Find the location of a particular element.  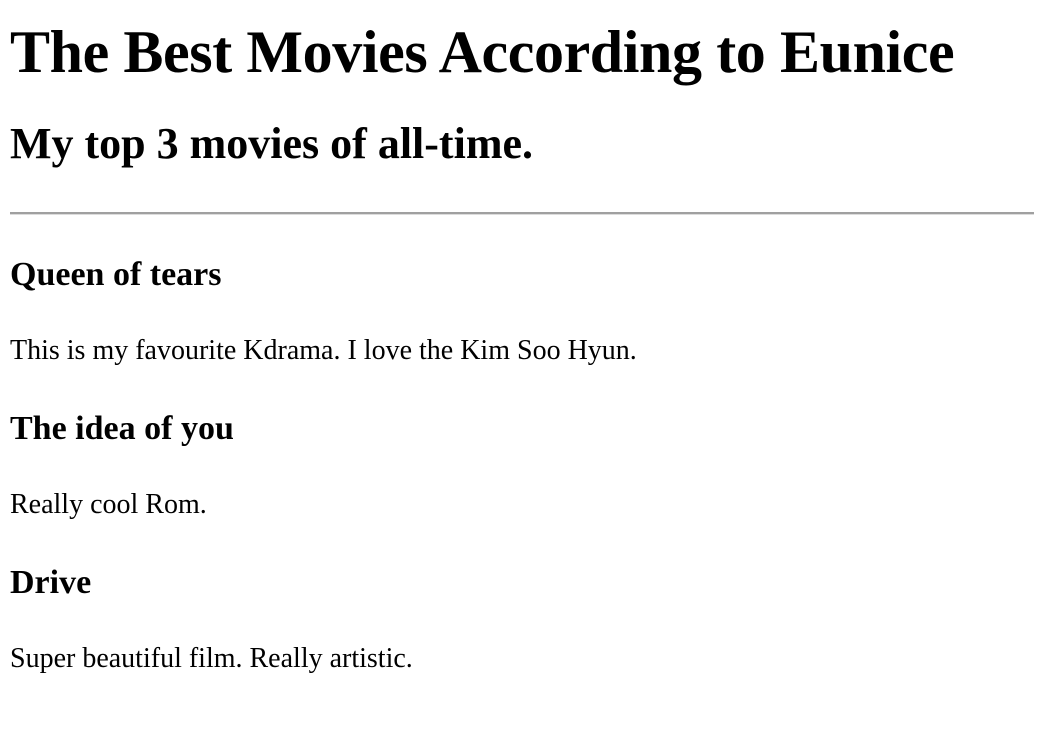

page-title: The Best Movies According to Eunice is located at coordinates (482, 52).